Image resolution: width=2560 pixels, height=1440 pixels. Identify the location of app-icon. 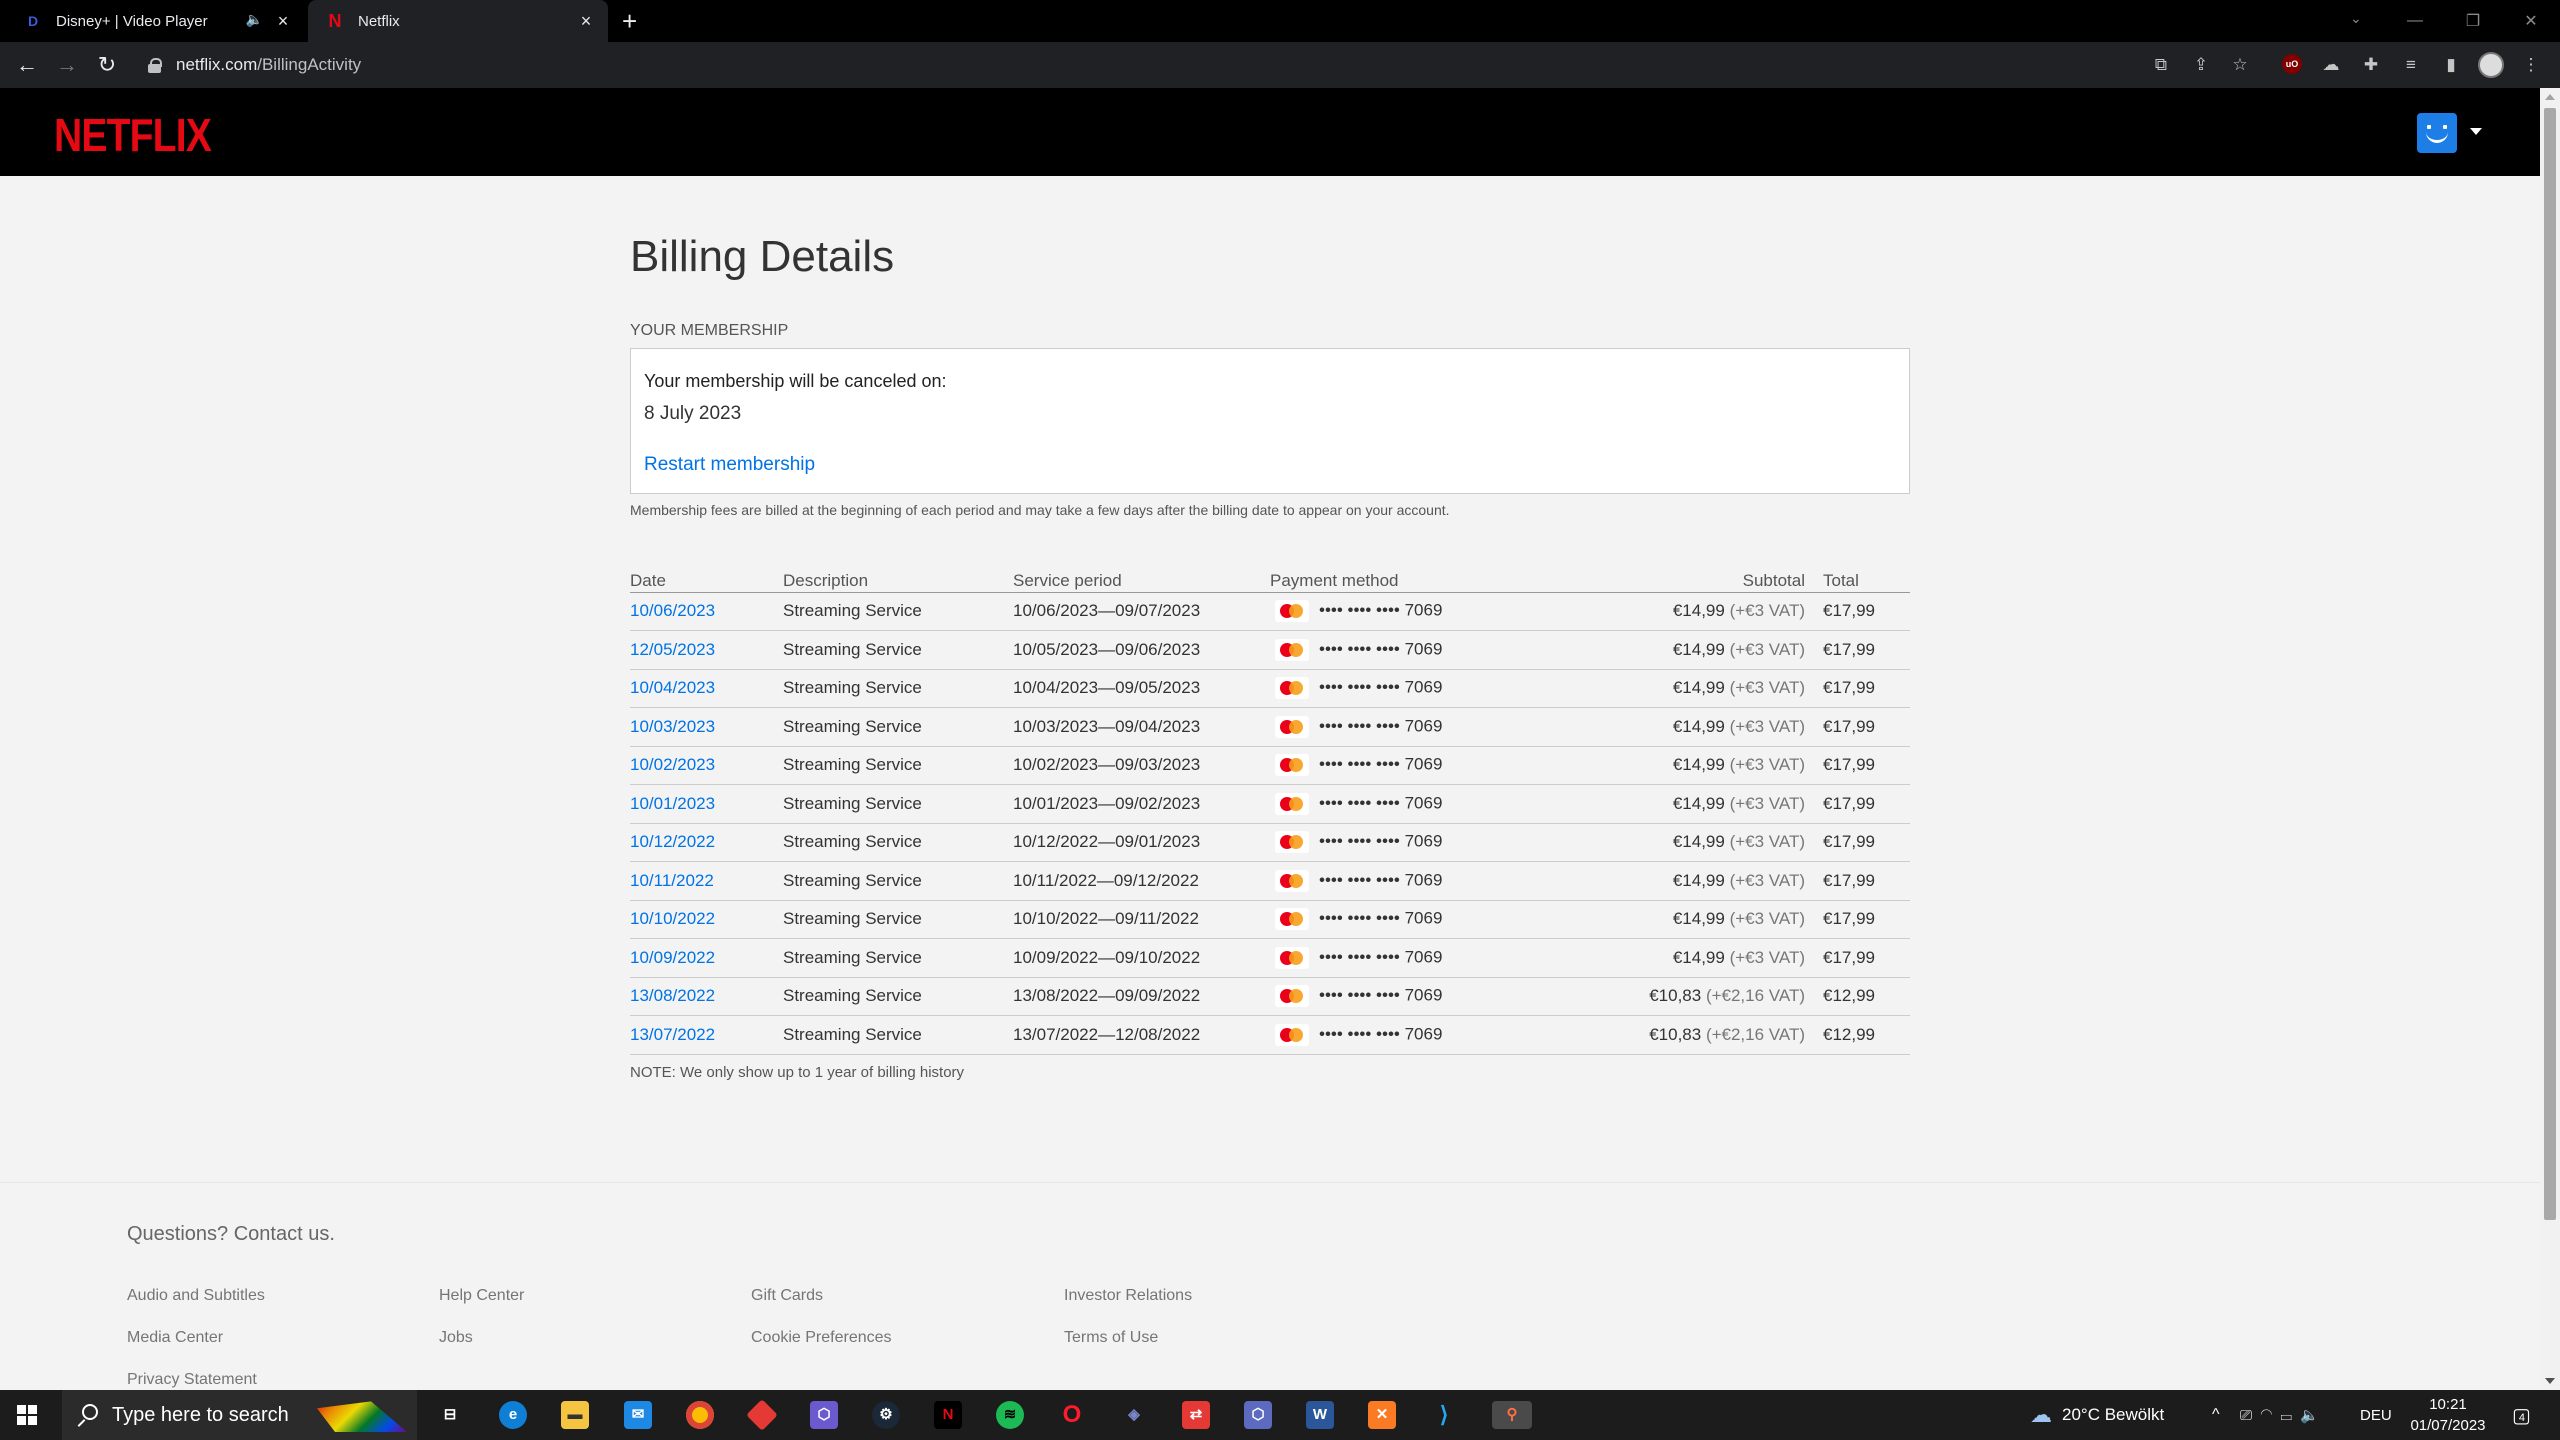
(762, 1415).